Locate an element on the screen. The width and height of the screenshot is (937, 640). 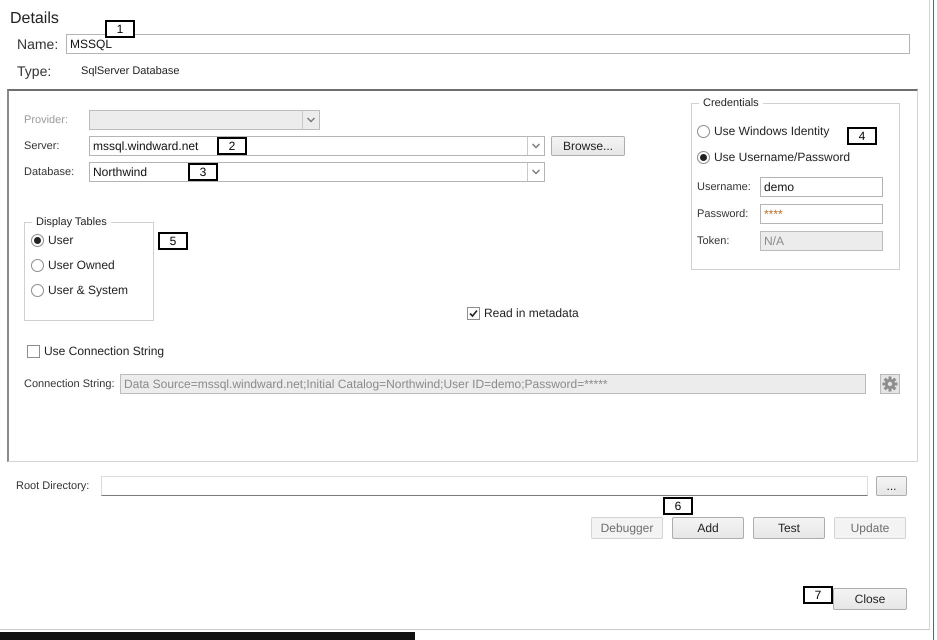
callout-label: 5 is located at coordinates (173, 241).